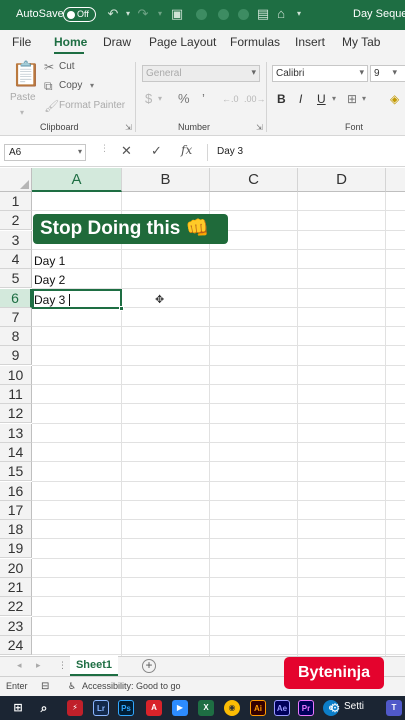 The width and height of the screenshot is (405, 720). I want to click on column-header-e, so click(395, 180).